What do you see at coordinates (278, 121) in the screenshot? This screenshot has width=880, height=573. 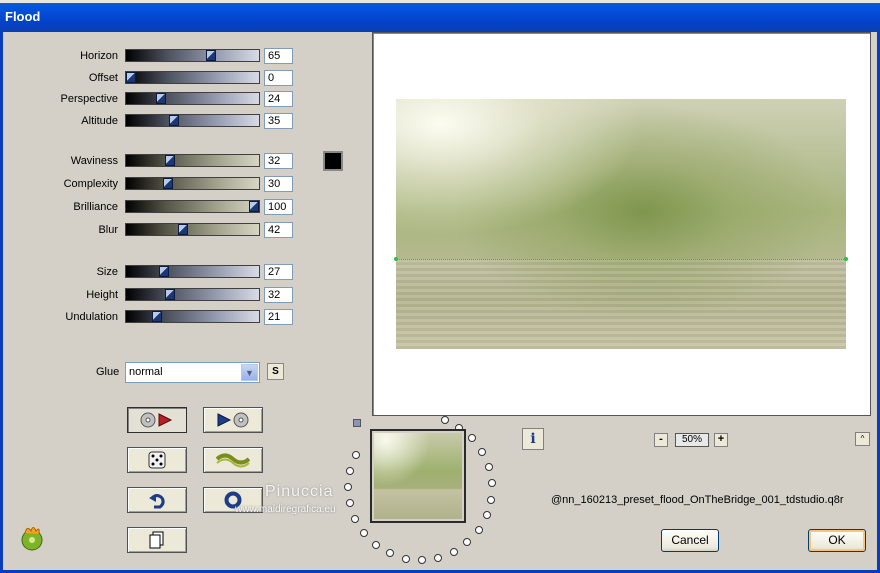 I see `param-value-field: 35` at bounding box center [278, 121].